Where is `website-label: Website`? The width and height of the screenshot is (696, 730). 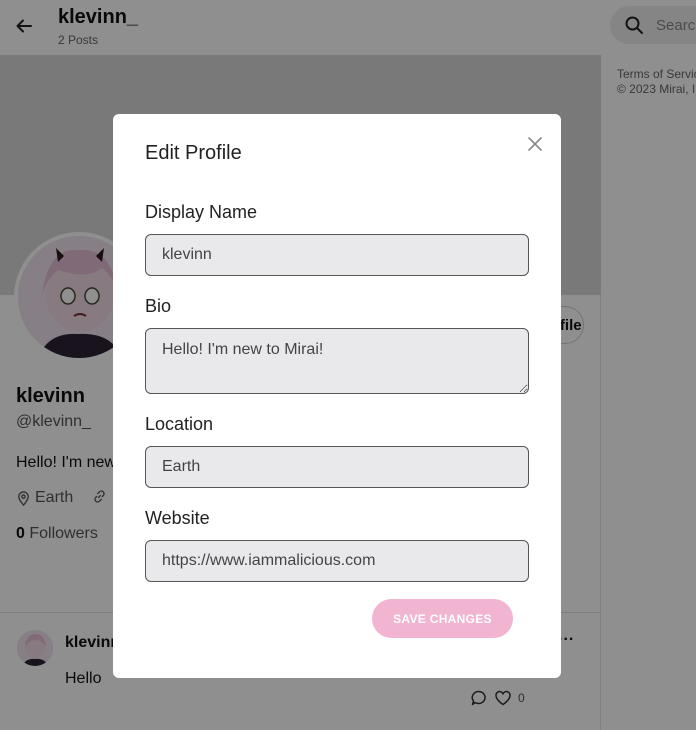
website-label: Website is located at coordinates (177, 518).